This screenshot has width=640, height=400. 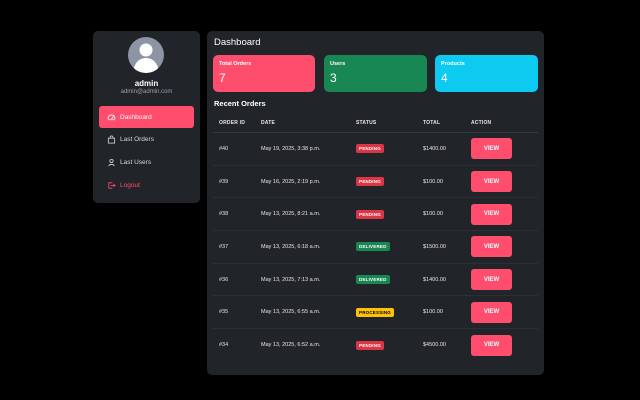 What do you see at coordinates (136, 117) in the screenshot?
I see `sidebar-item-label: Dashboard` at bounding box center [136, 117].